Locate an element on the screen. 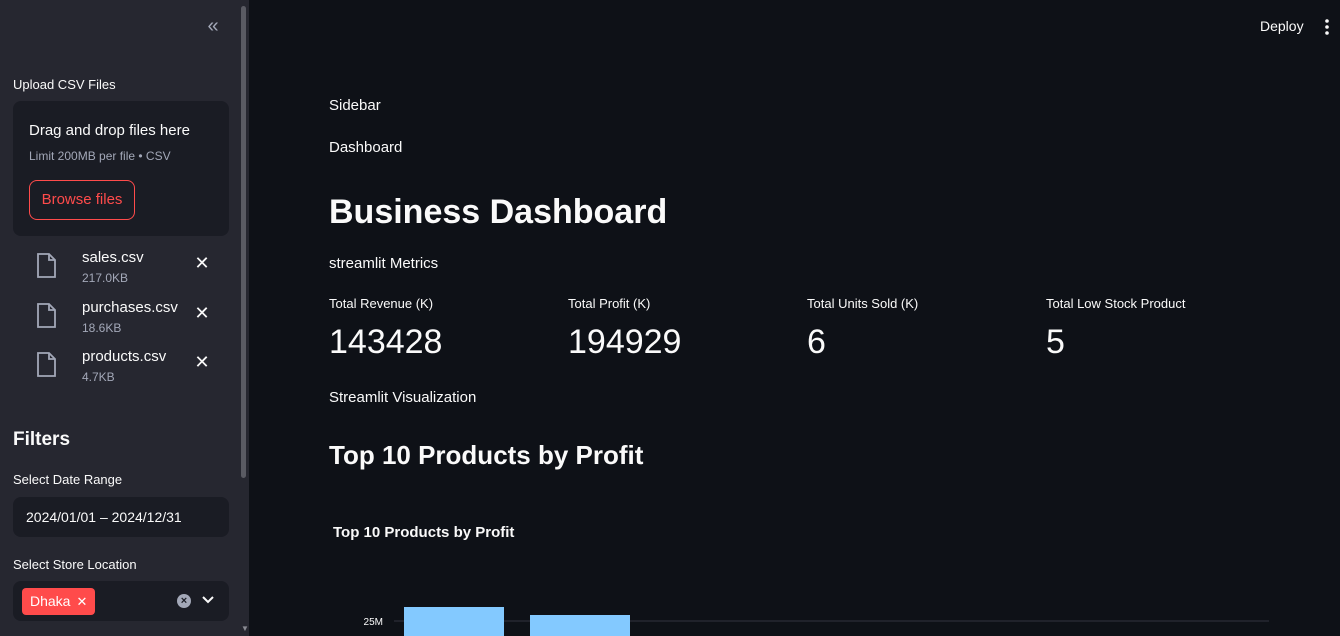 The height and width of the screenshot is (636, 1340). metric-label: Total Low Stock Product is located at coordinates (1116, 303).